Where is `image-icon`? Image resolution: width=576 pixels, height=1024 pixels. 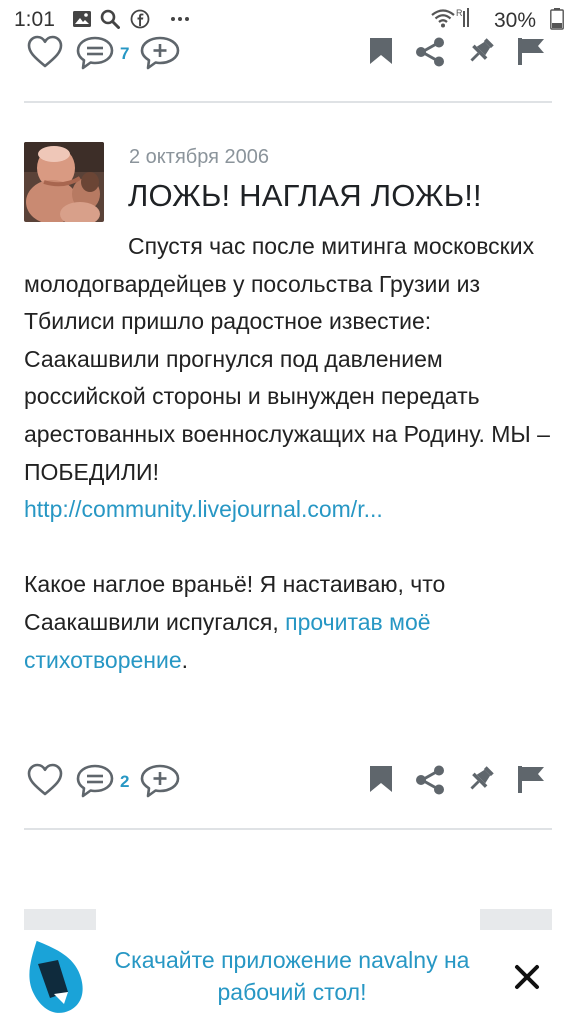
image-icon is located at coordinates (82, 19).